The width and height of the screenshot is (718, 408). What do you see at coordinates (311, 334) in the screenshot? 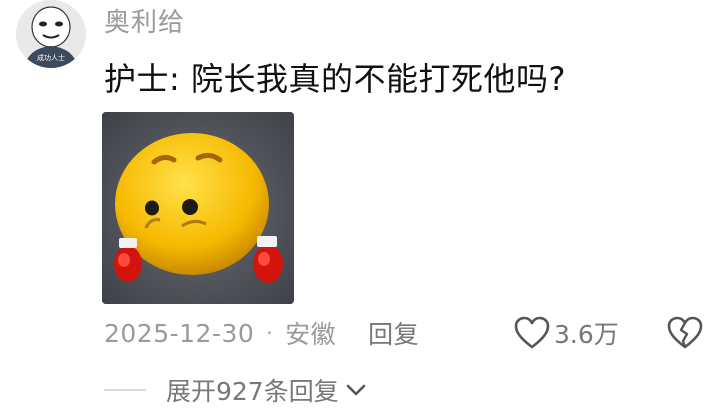
I see `comment-location: 安徽` at bounding box center [311, 334].